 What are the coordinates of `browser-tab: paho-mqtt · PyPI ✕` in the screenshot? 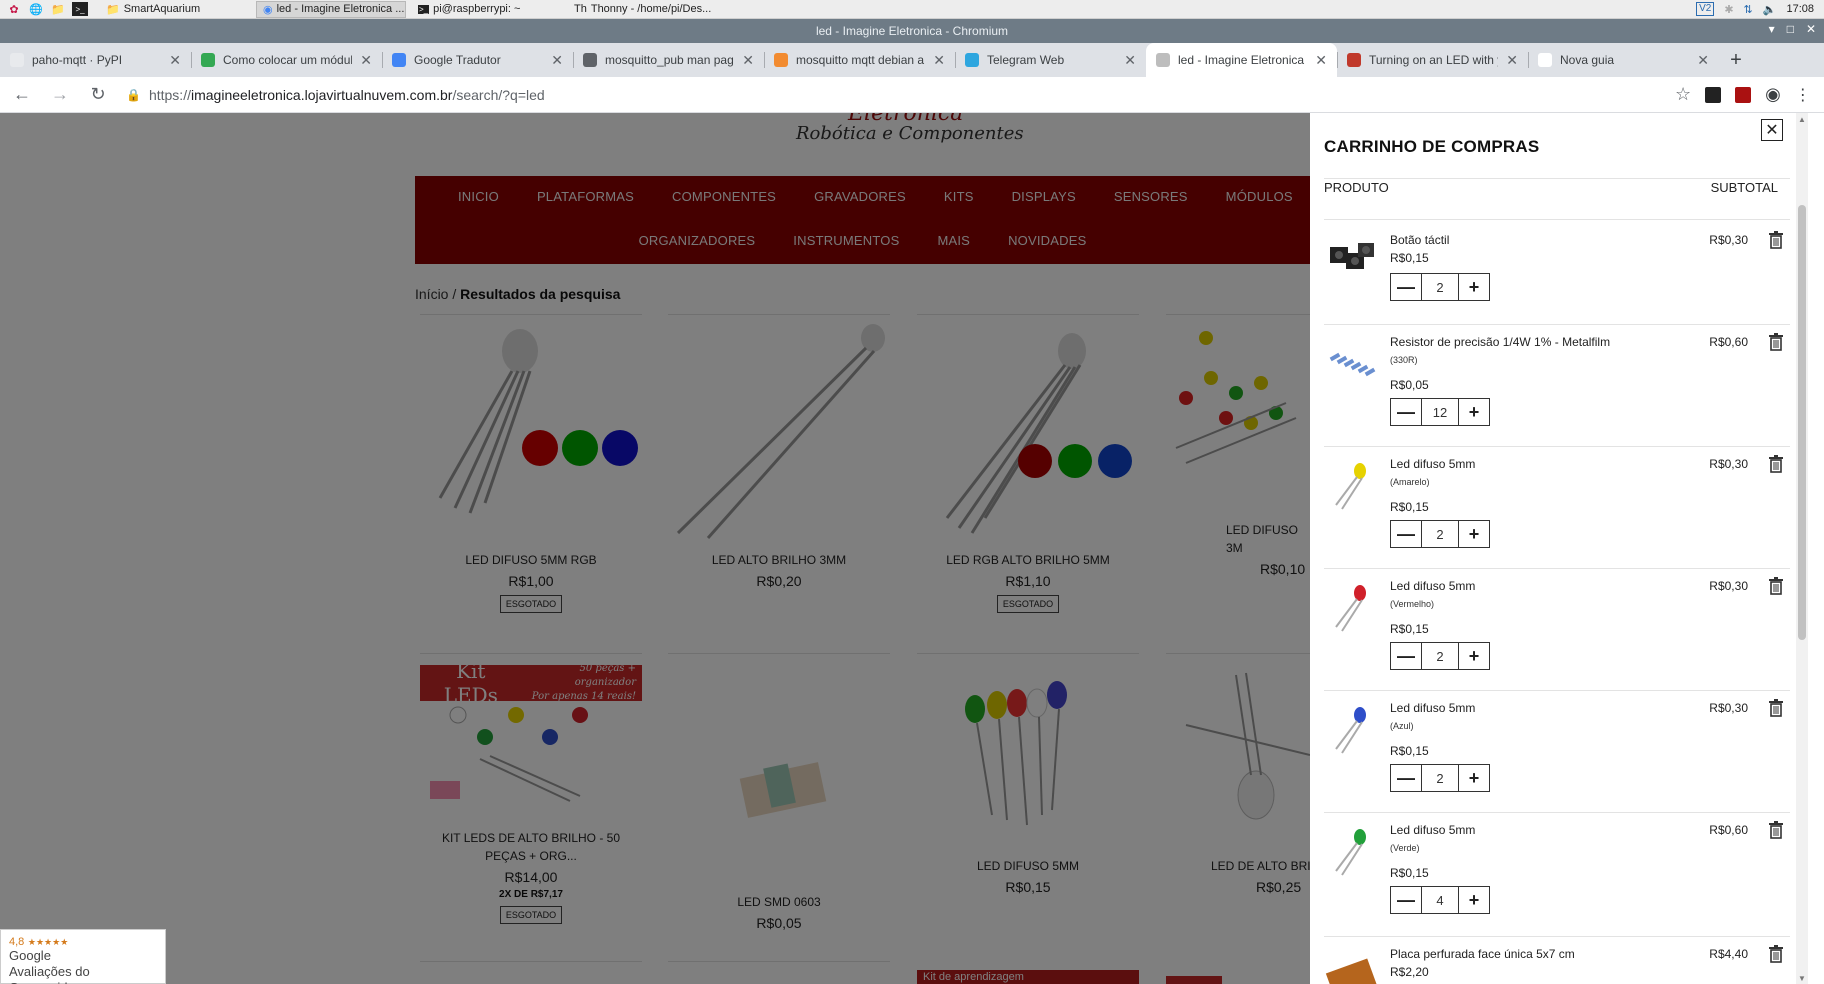 It's located at (95, 60).